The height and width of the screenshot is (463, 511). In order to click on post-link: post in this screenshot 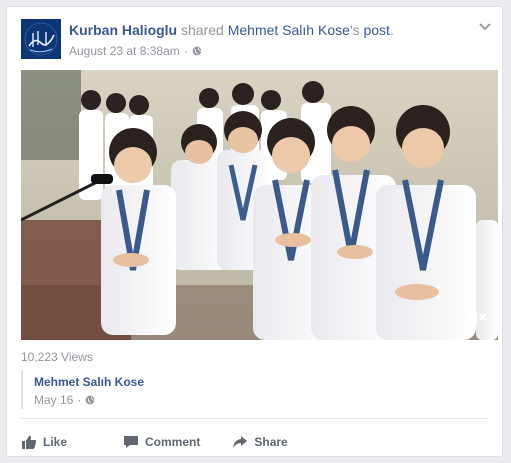, I will do `click(376, 30)`.